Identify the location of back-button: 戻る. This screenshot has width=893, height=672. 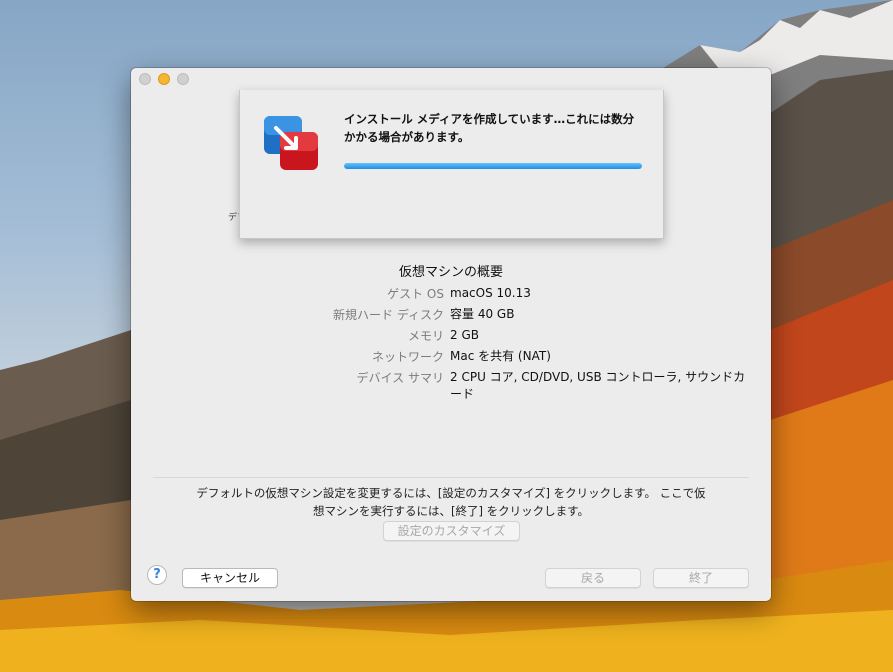
(593, 578).